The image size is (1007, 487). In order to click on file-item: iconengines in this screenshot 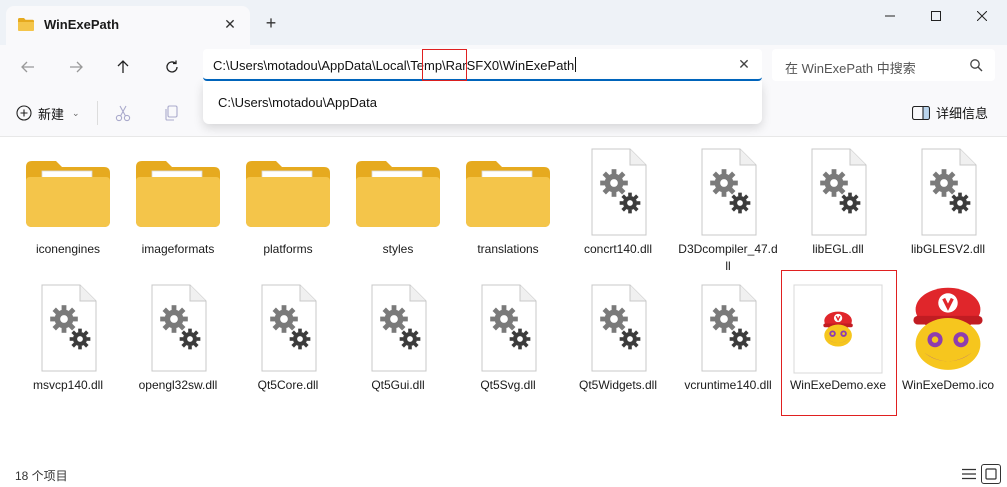, I will do `click(68, 201)`.